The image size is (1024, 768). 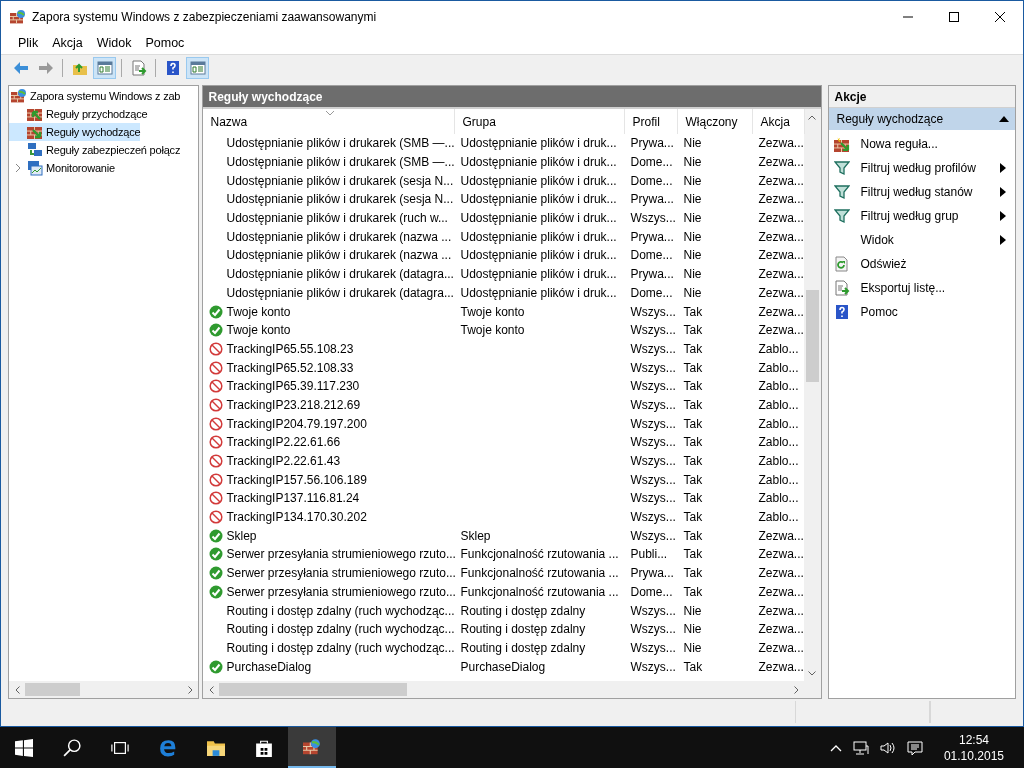 What do you see at coordinates (78, 114) in the screenshot?
I see `tree-item: Reguły przychodzące` at bounding box center [78, 114].